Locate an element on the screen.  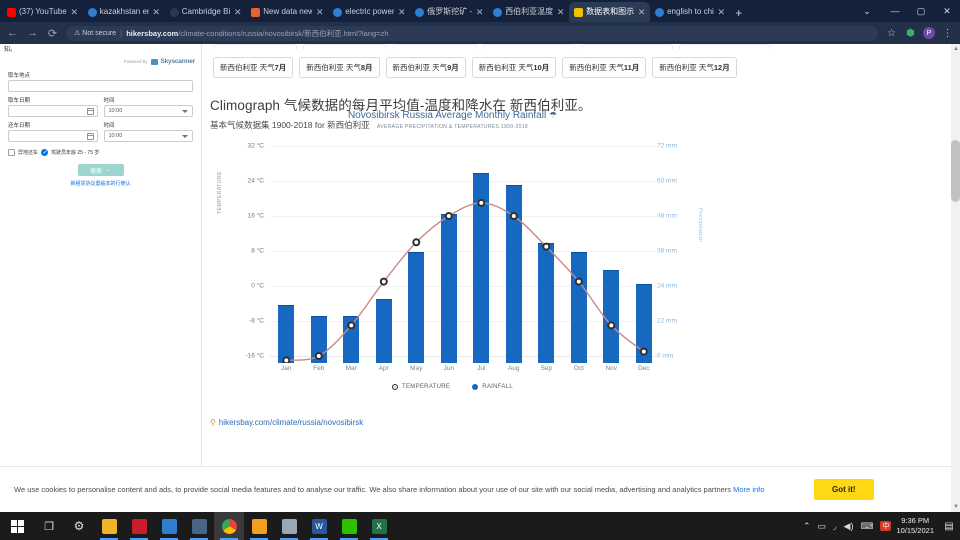
rainfall-marker-icon is located at coordinates (475, 387).